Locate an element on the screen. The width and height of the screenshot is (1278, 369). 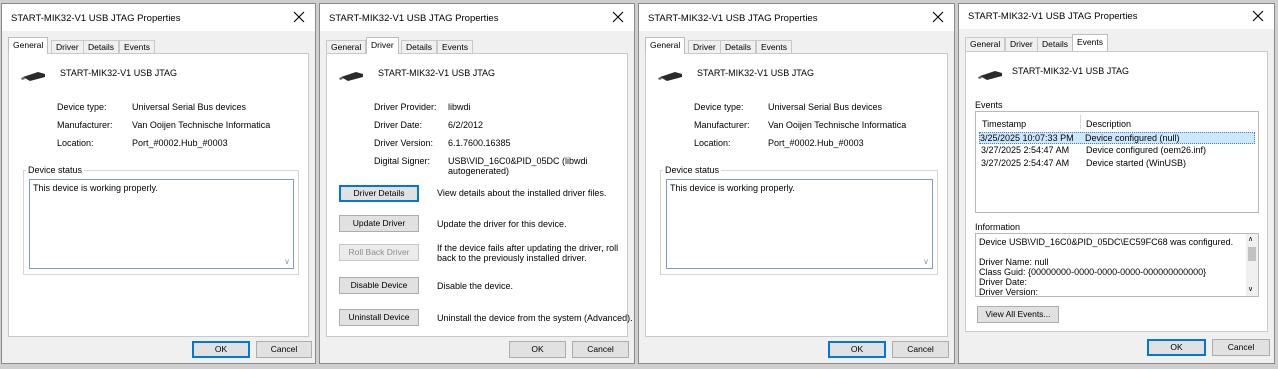
location-label: Location: is located at coordinates (712, 143).